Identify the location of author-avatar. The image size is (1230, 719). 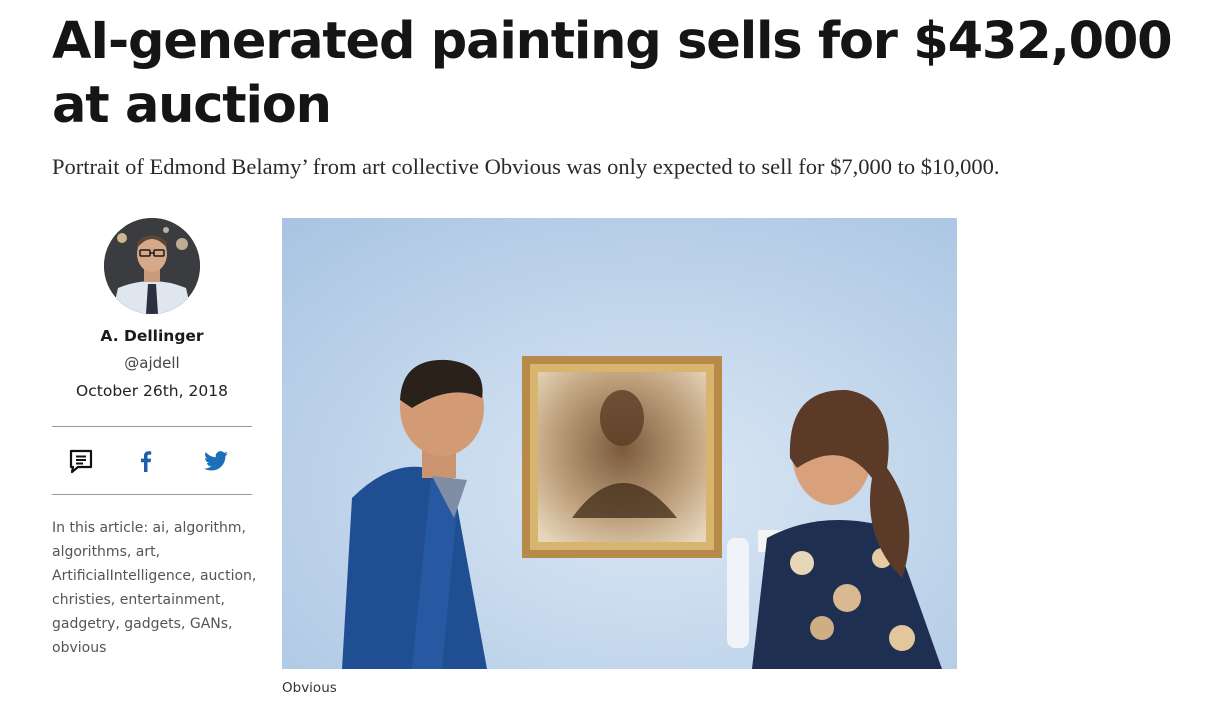
(152, 266).